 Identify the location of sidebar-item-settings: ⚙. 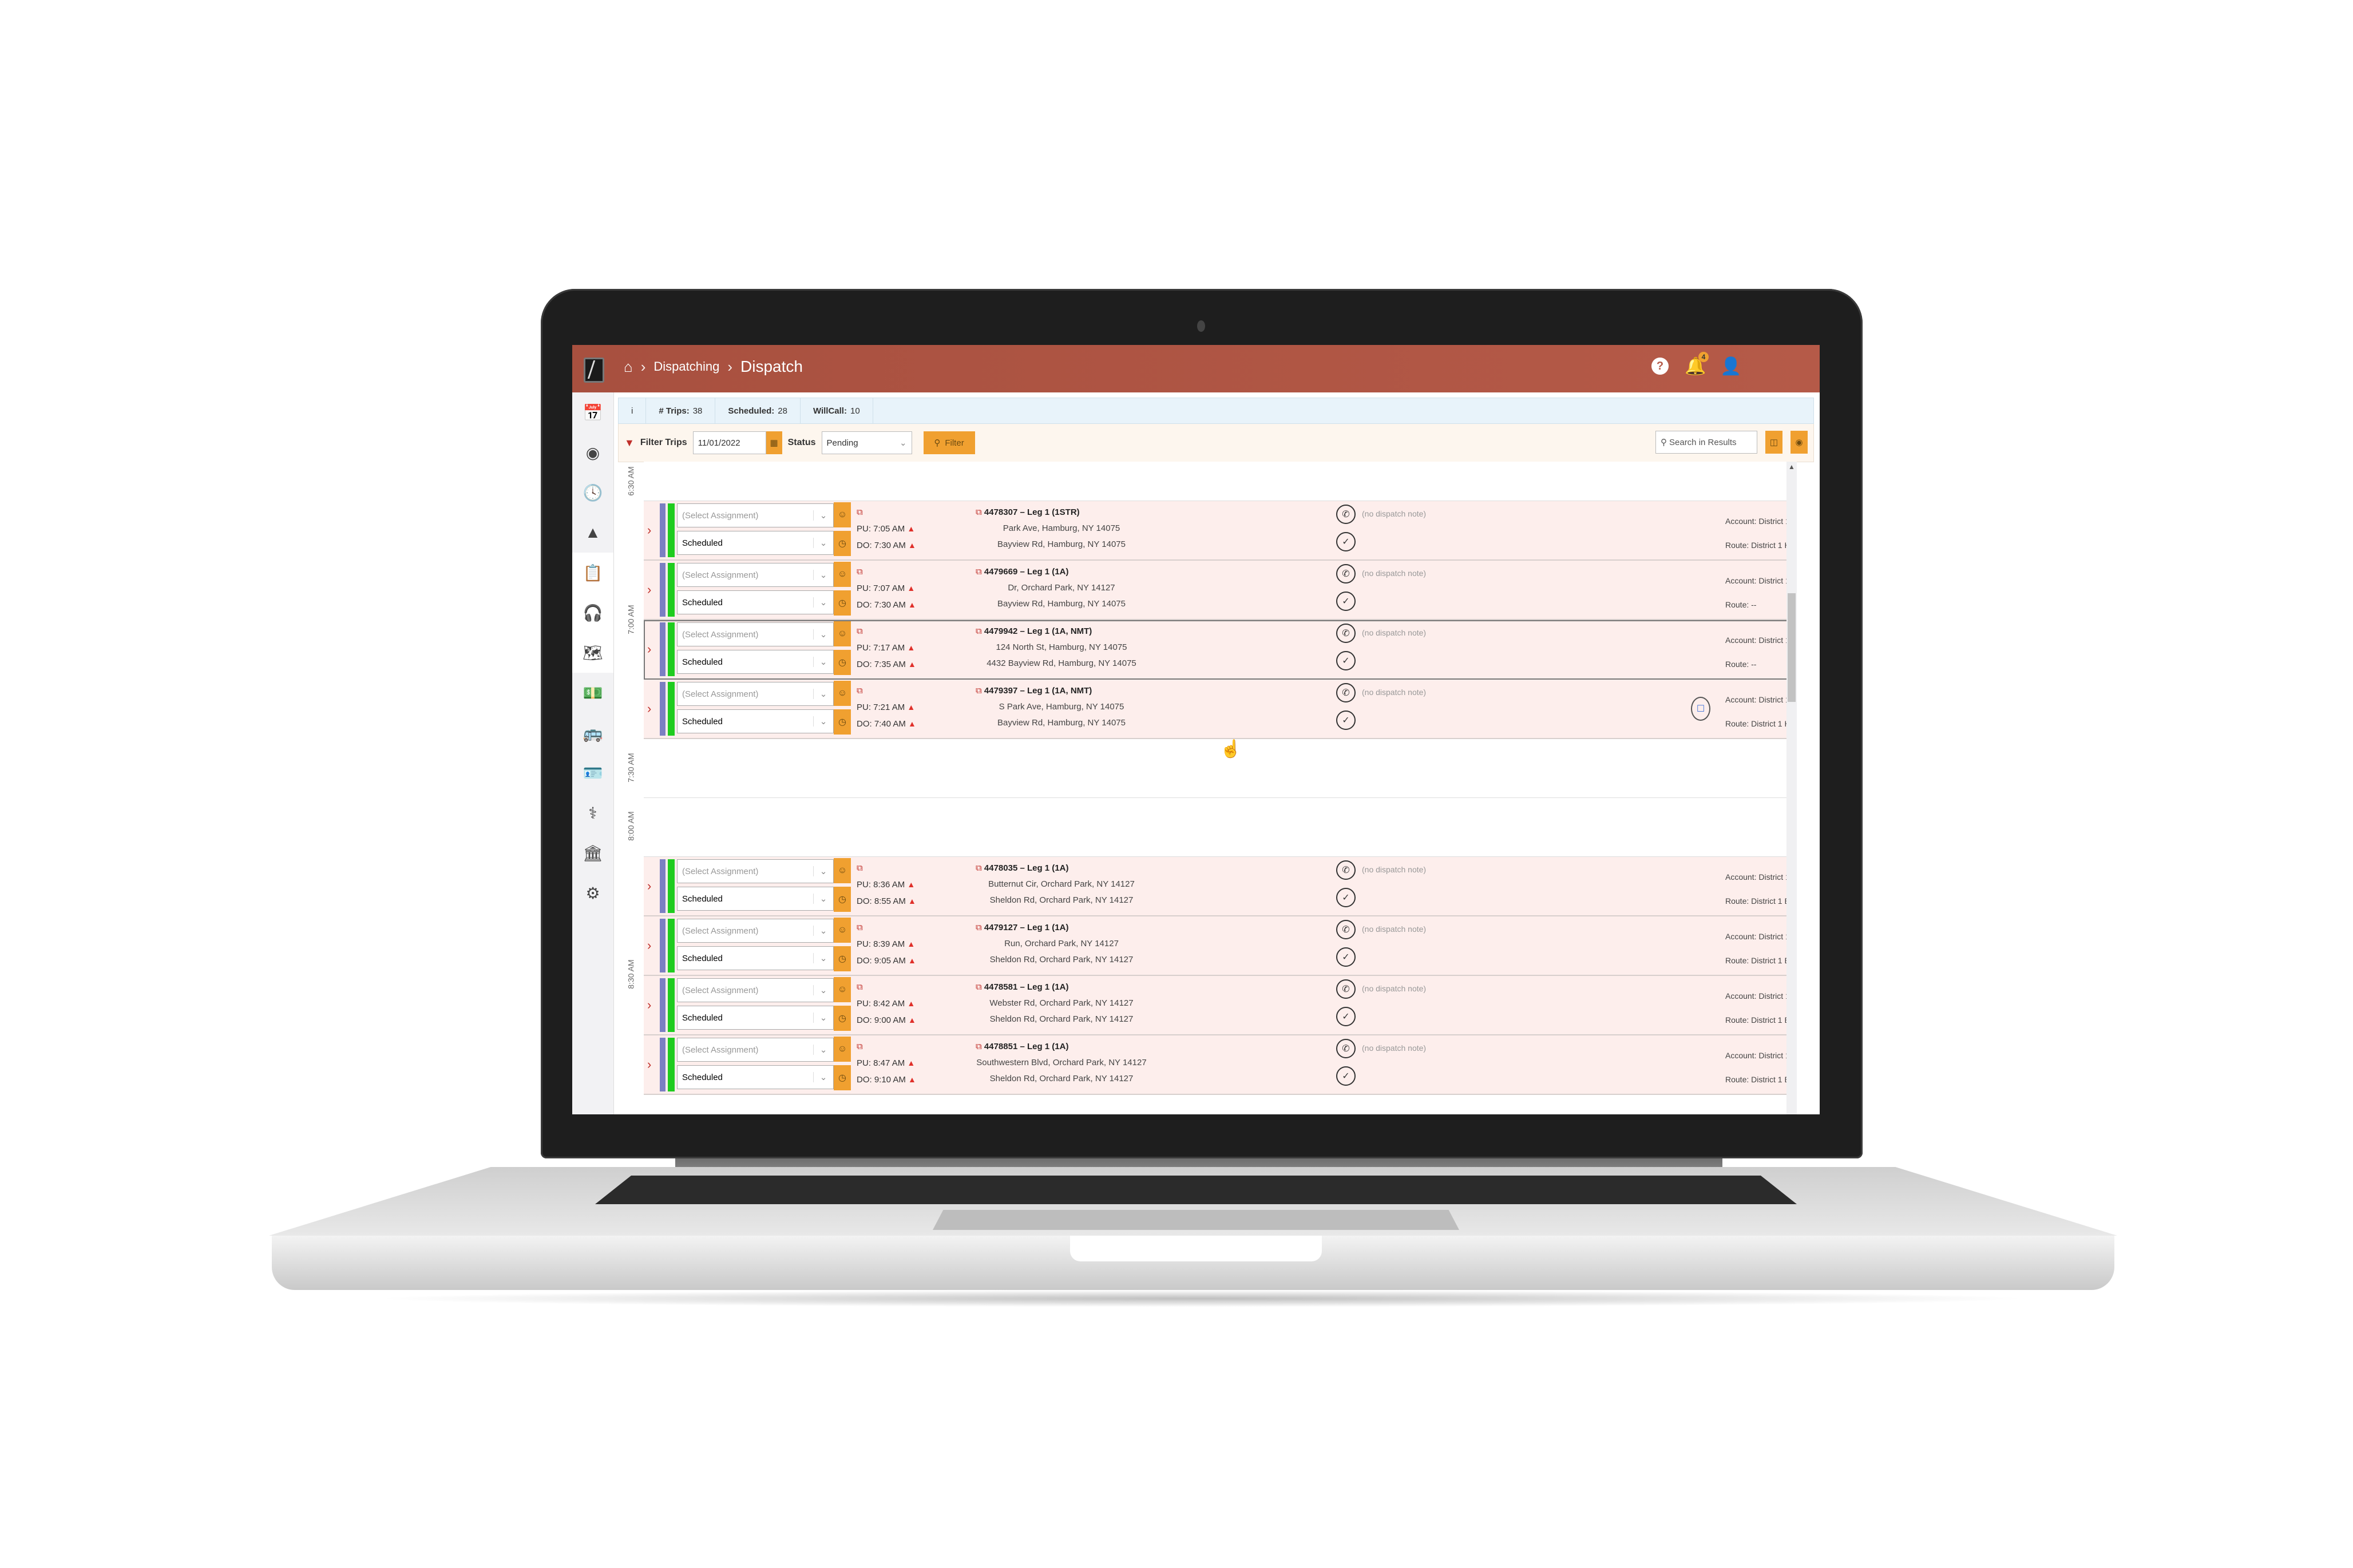
(592, 893).